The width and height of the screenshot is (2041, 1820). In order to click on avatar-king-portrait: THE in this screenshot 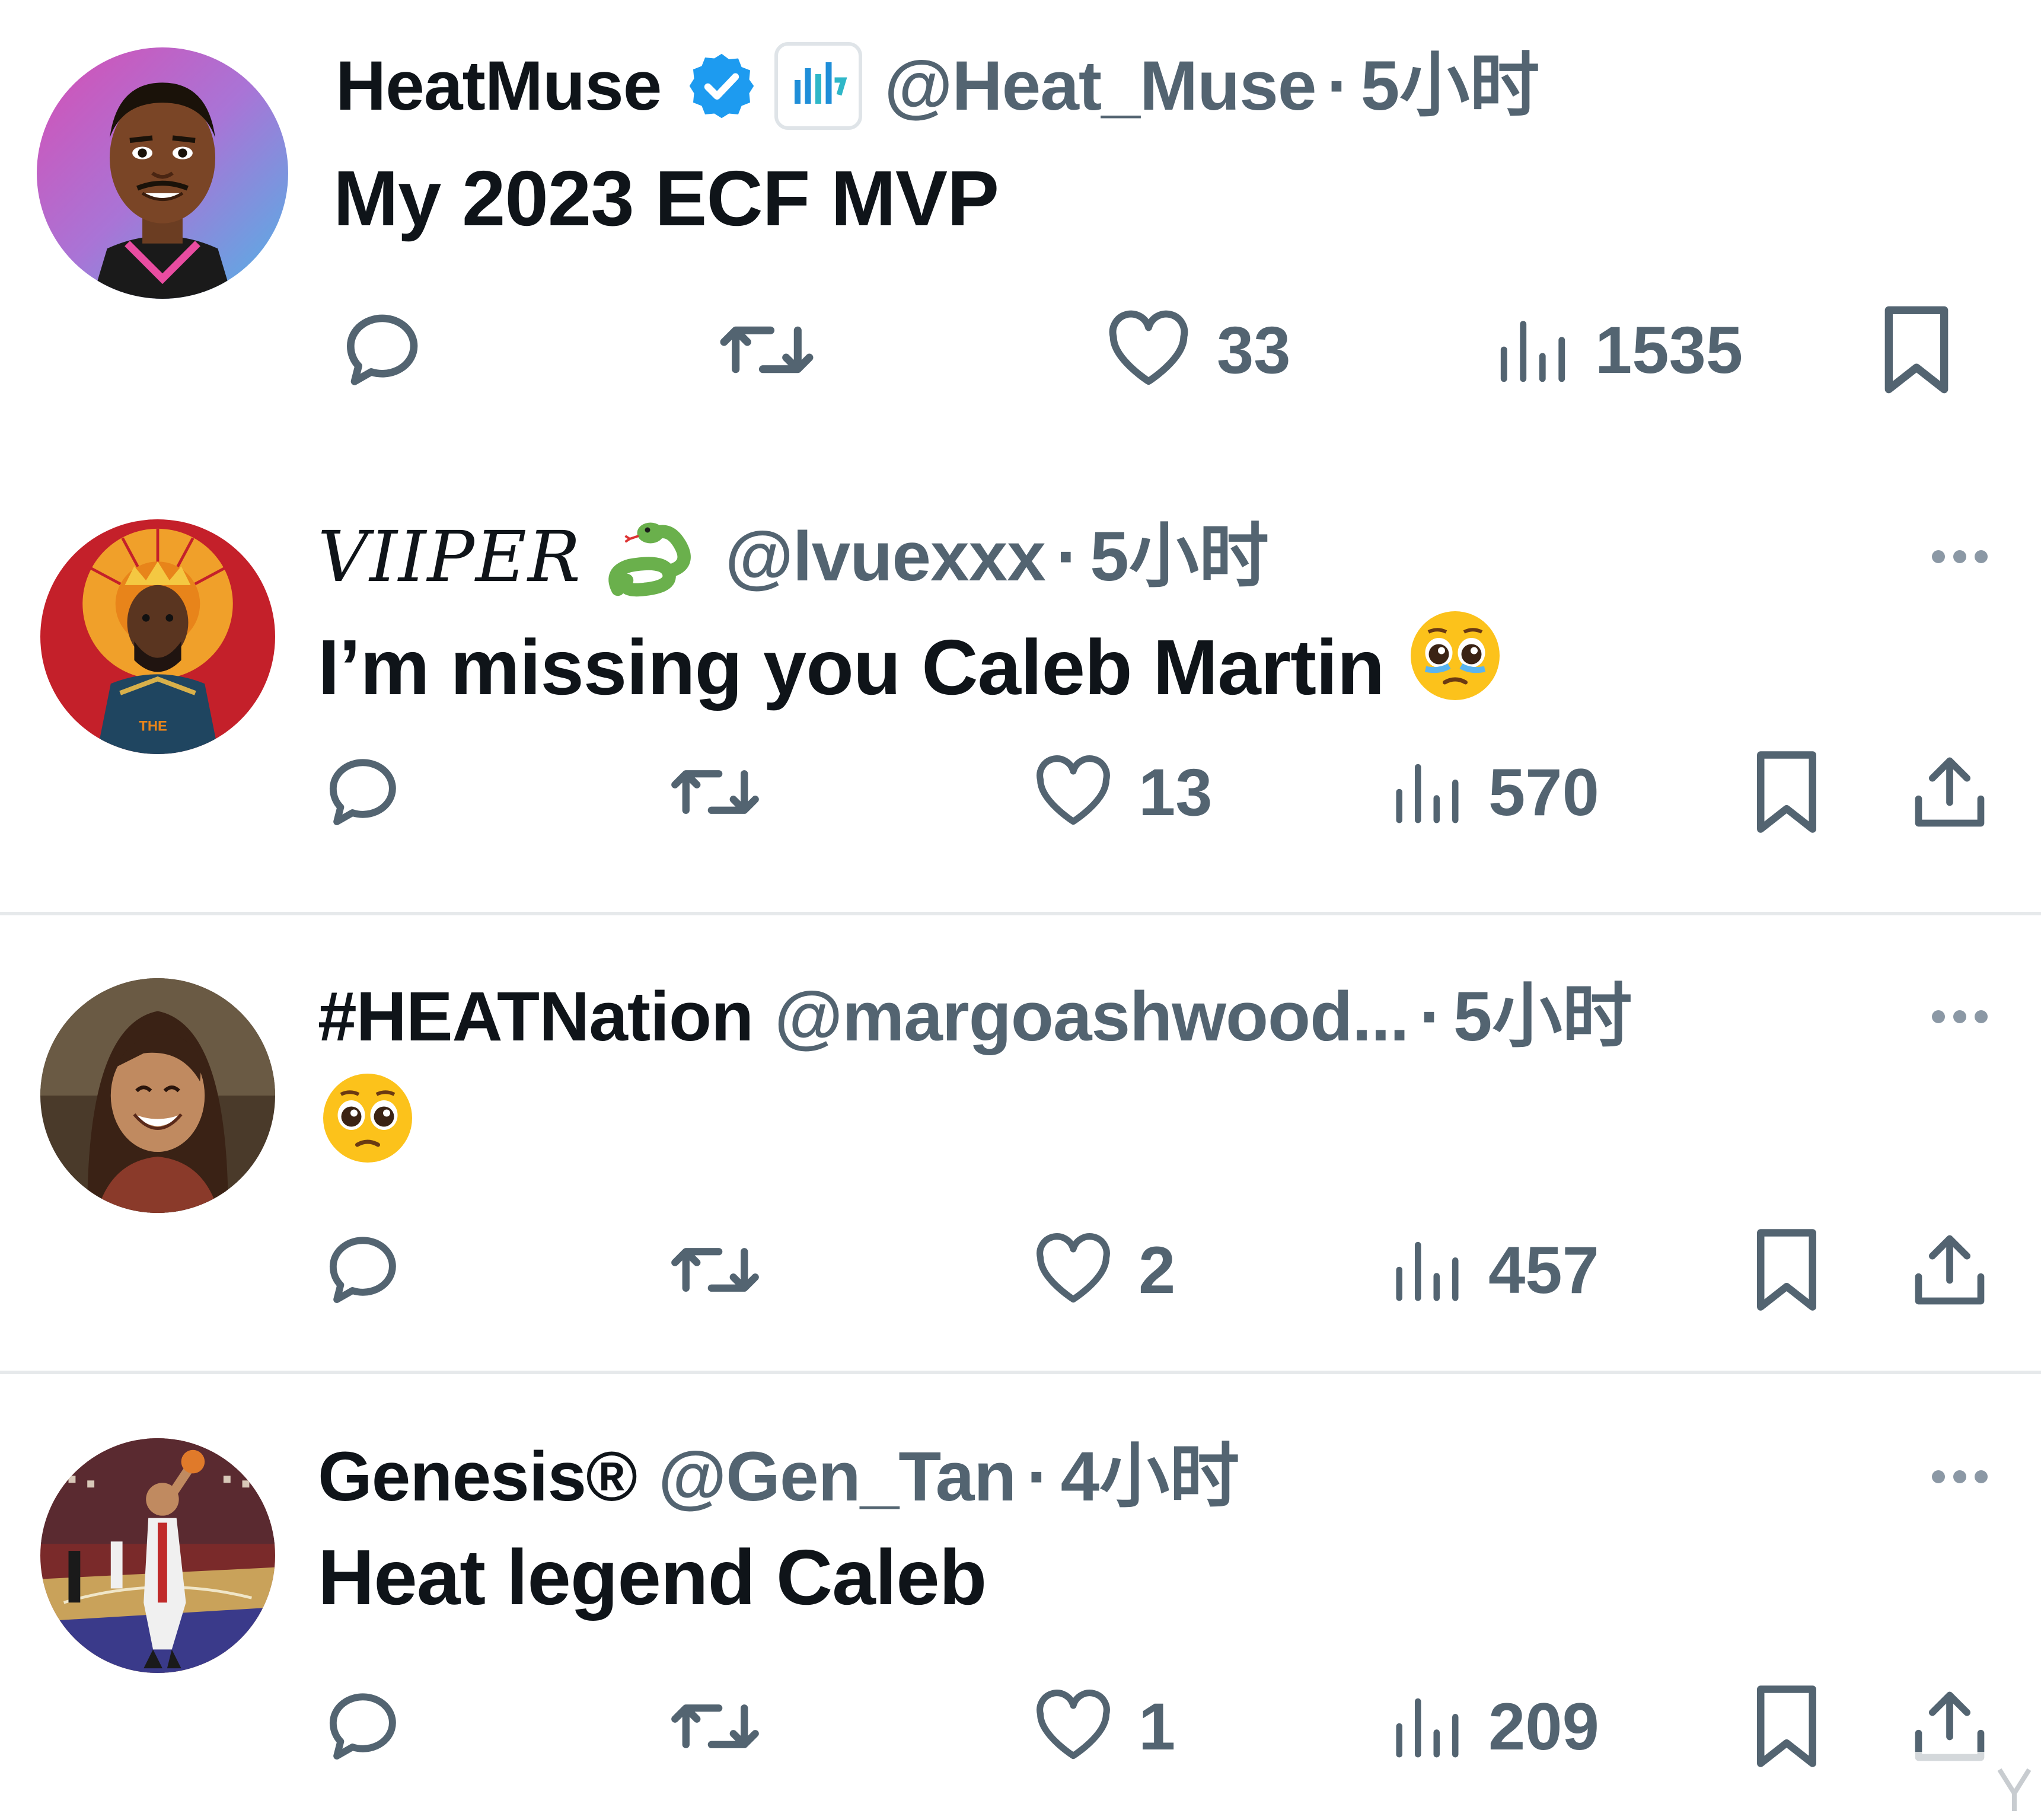, I will do `click(157, 636)`.